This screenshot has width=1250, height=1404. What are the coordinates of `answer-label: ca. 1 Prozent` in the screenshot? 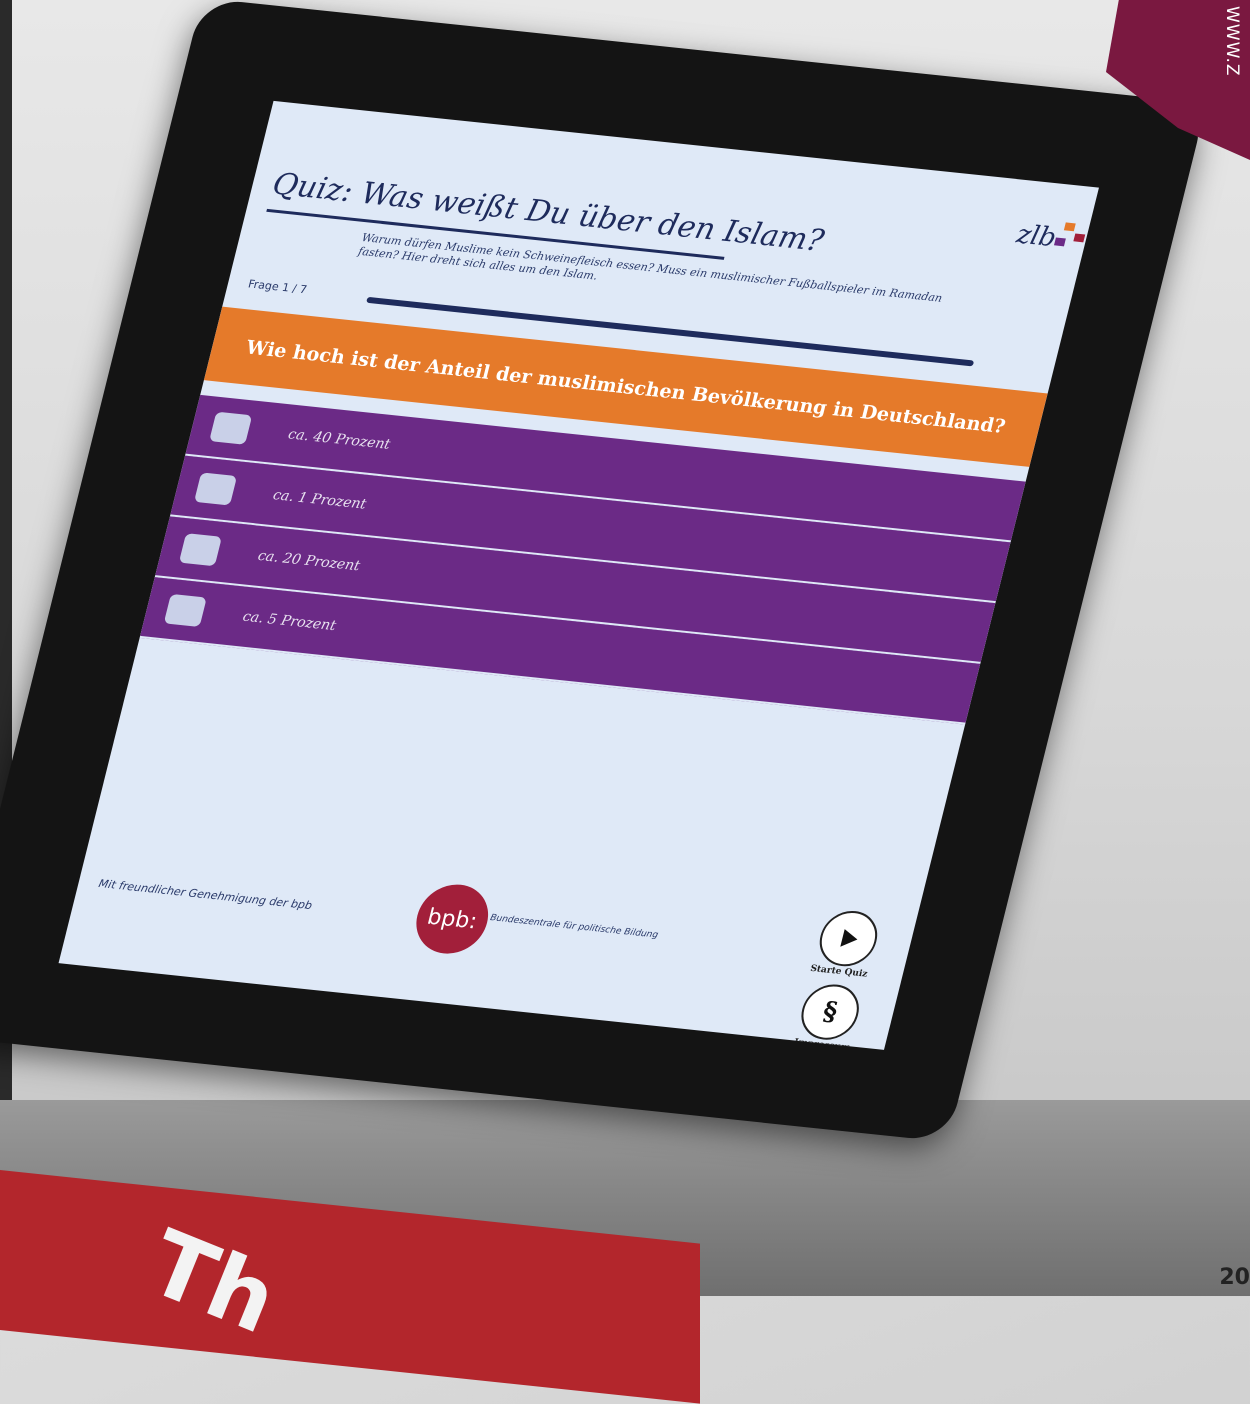 It's located at (319, 500).